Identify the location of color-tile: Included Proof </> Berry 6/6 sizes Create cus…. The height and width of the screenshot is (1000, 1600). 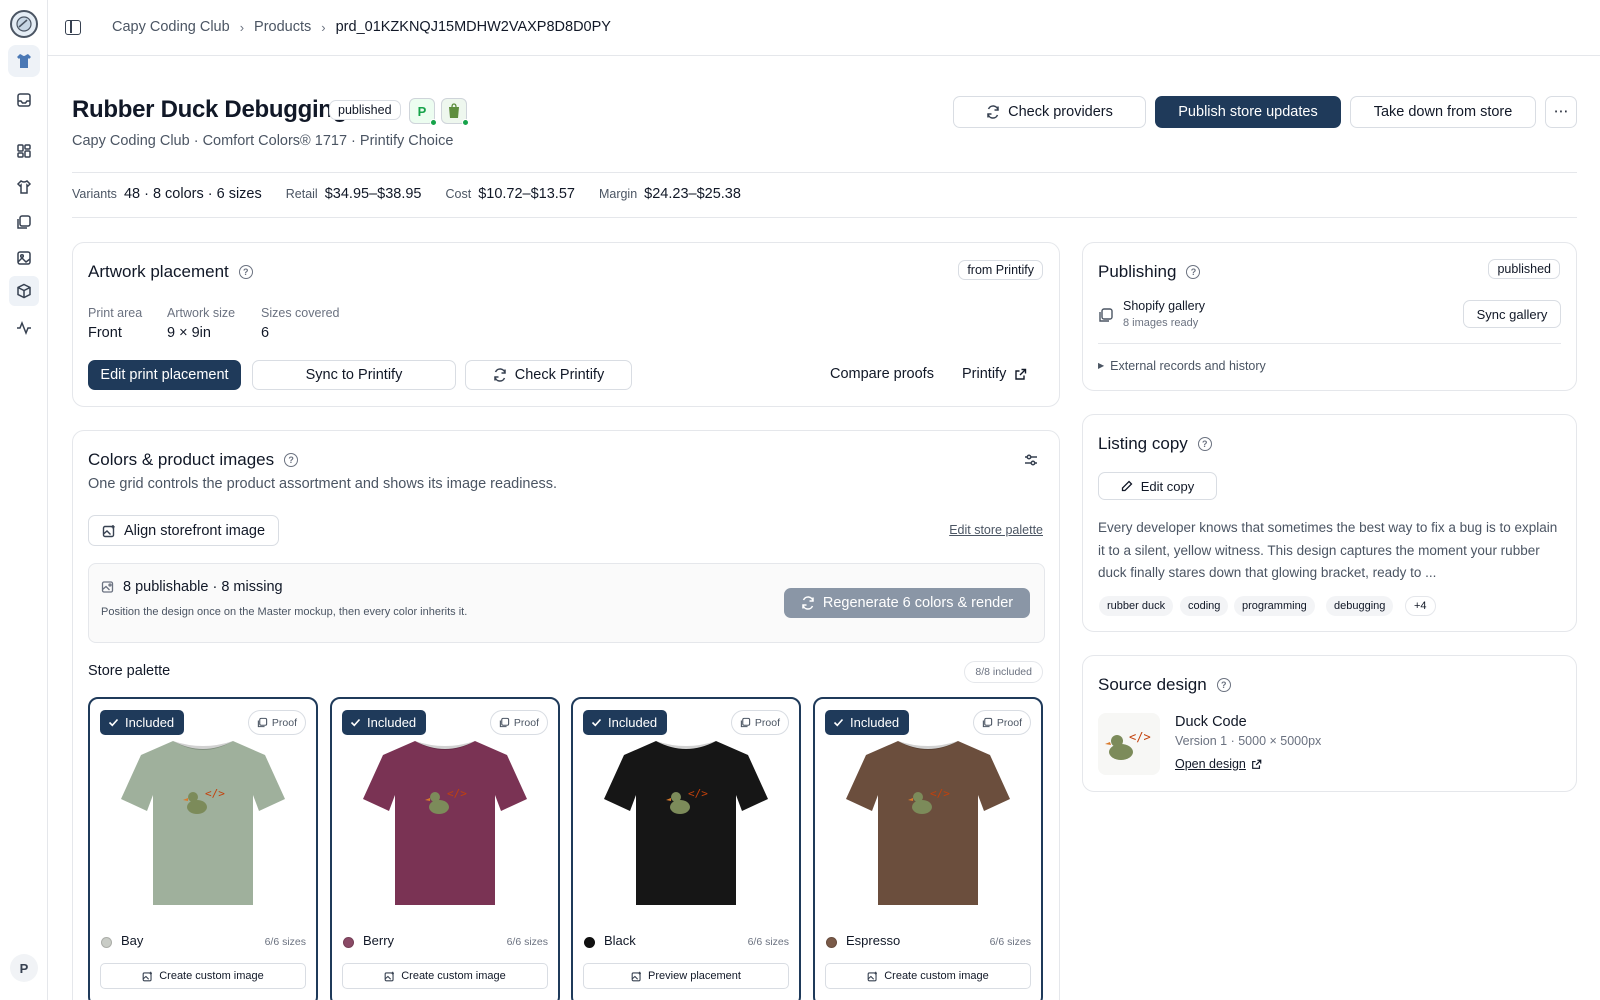
(445, 848).